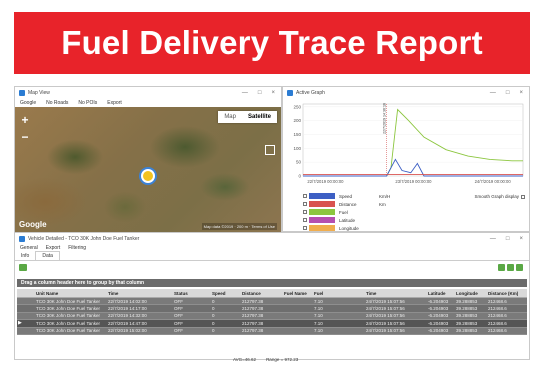  I want to click on legend-item: Distance Km, so click(346, 204).